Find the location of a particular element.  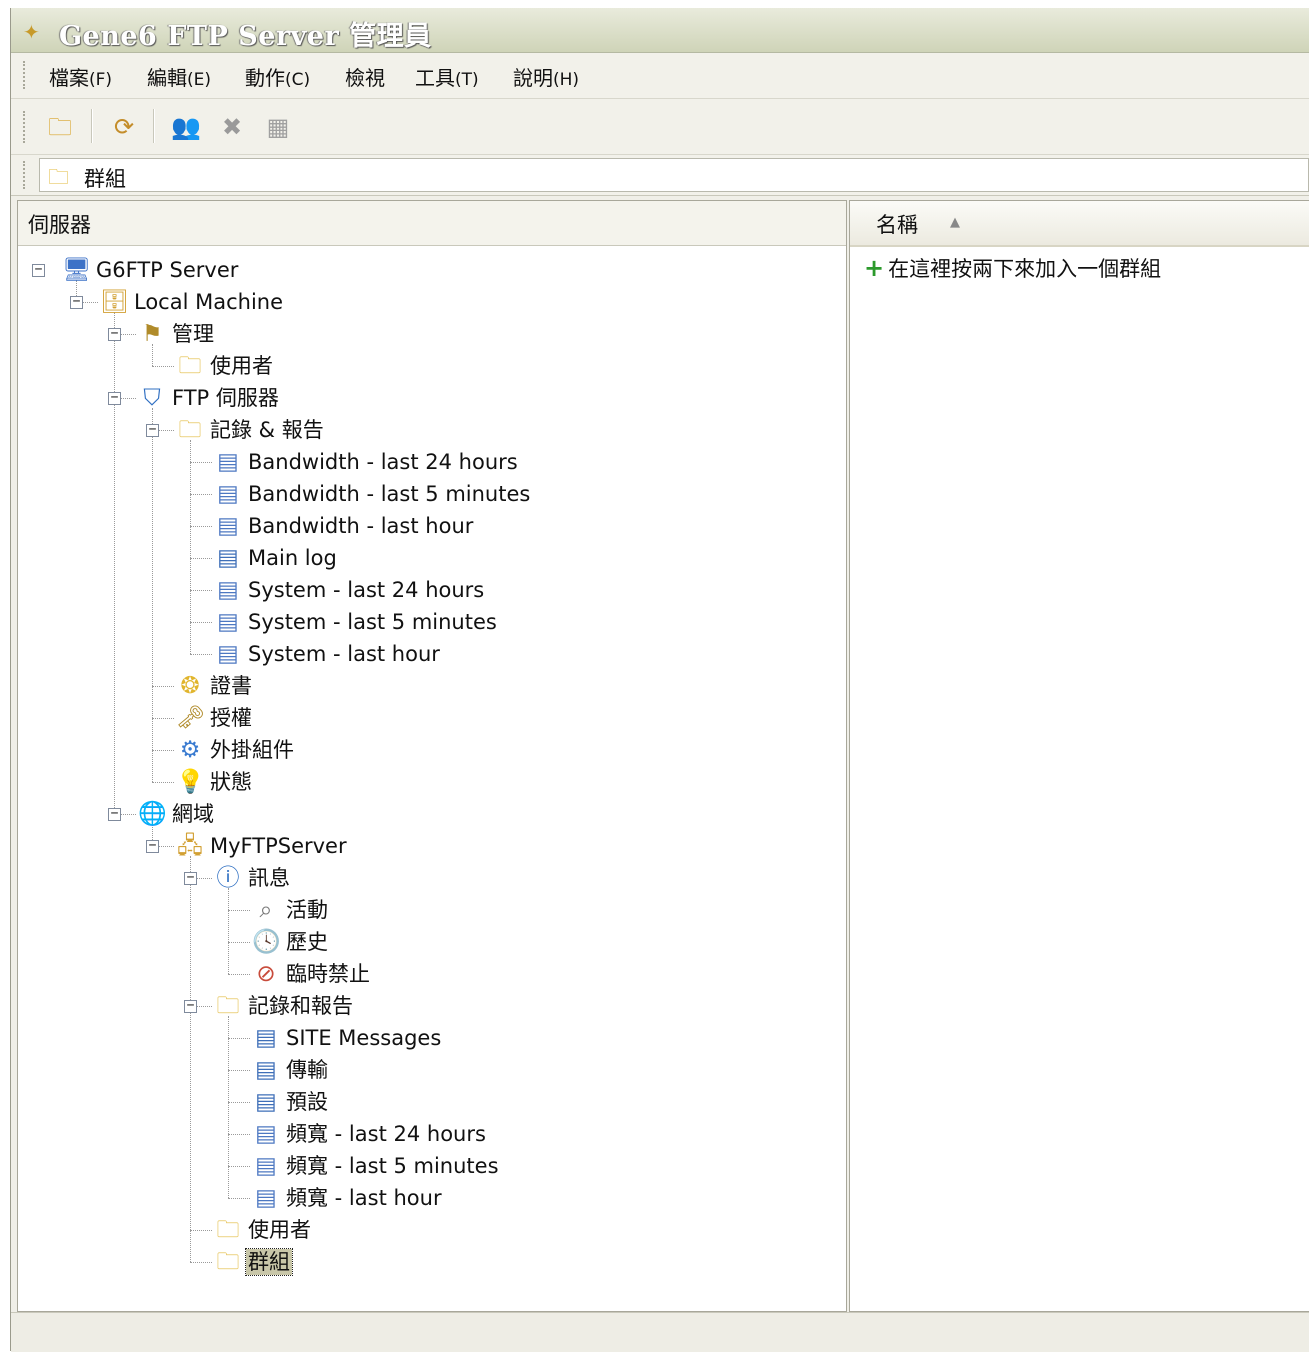

refresh-icon: ⟳ is located at coordinates (124, 127).